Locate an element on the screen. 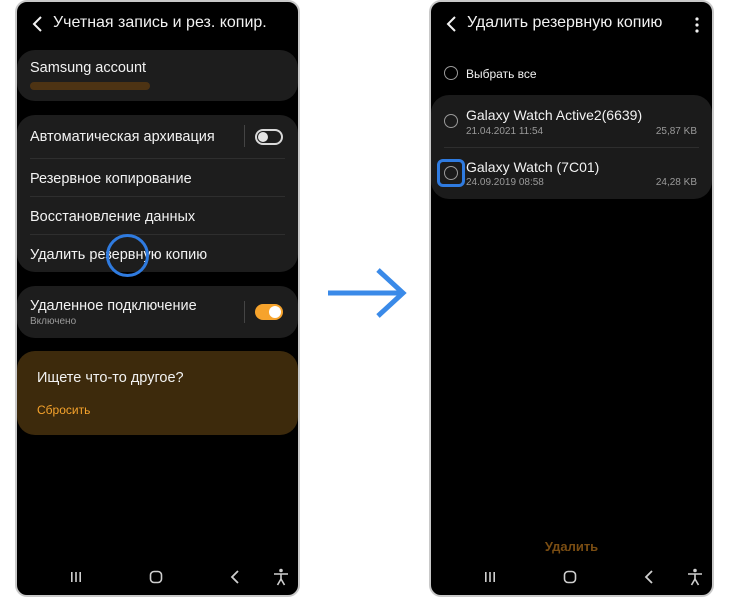 The image size is (731, 600). backup-size: 25,87 KB is located at coordinates (676, 131).